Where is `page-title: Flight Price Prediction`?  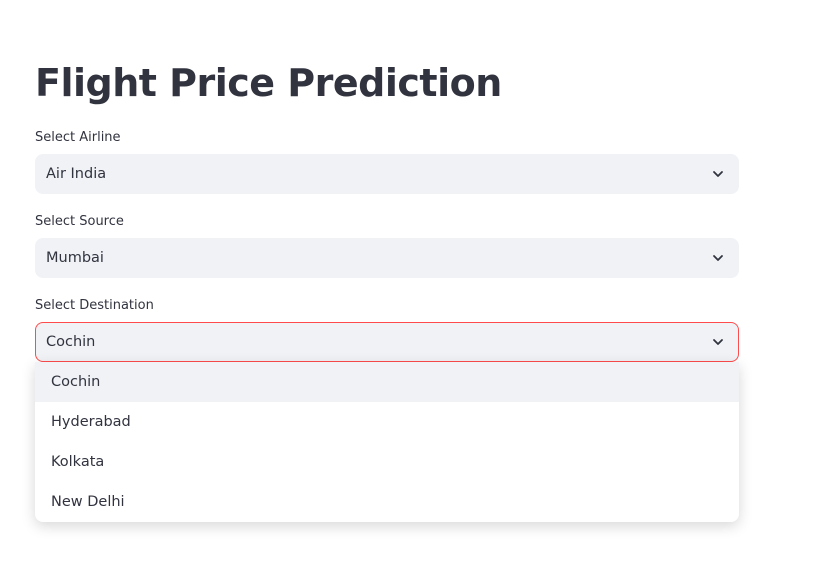
page-title: Flight Price Prediction is located at coordinates (268, 83).